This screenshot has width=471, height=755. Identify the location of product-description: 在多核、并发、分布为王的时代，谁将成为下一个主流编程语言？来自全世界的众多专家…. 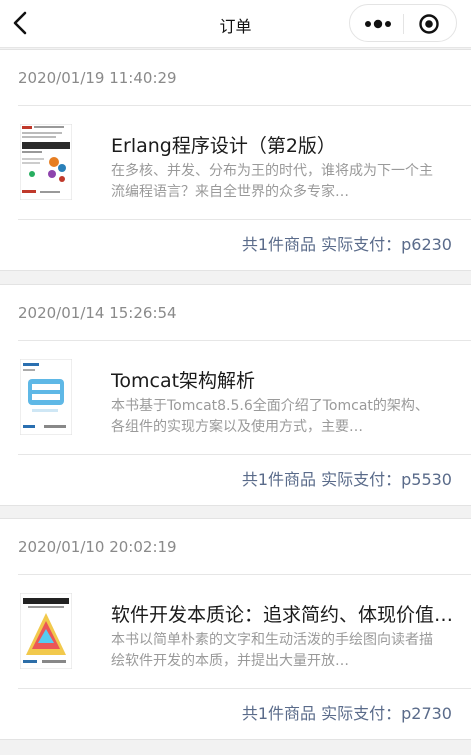
(272, 181).